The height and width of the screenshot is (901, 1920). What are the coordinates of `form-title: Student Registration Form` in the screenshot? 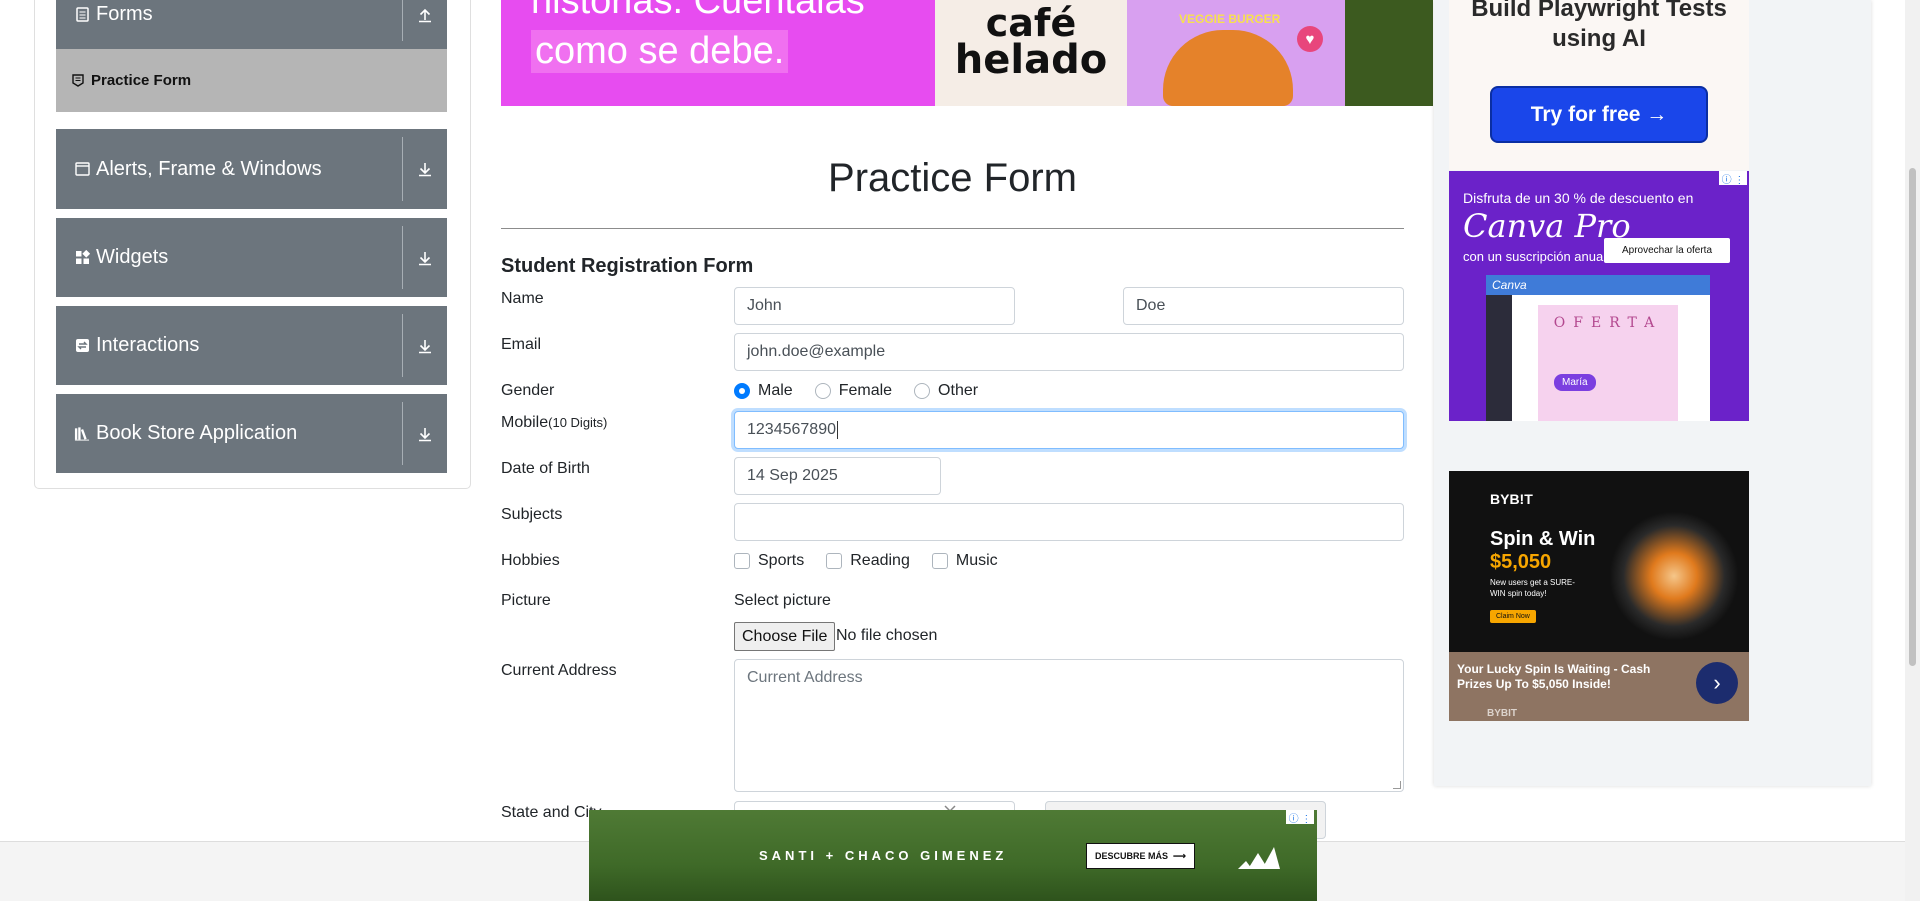 It's located at (627, 266).